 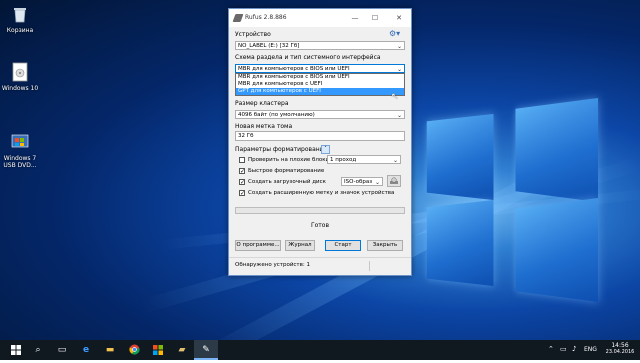 What do you see at coordinates (242, 160) in the screenshot?
I see `check-bad-blocks-checkbox` at bounding box center [242, 160].